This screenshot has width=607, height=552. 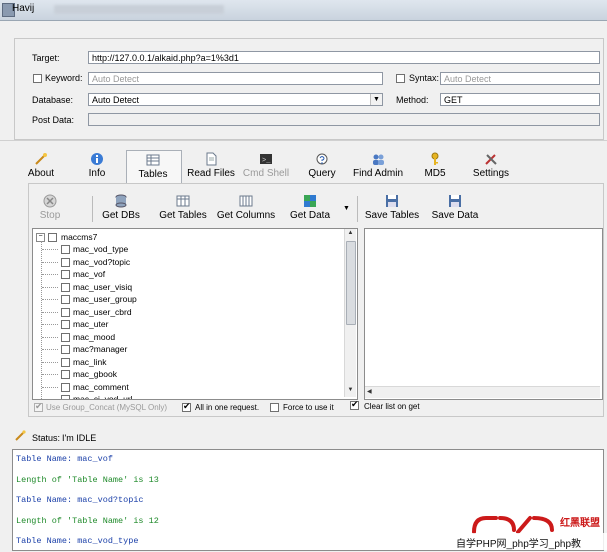 I want to click on toolbar-divider, so click(x=303, y=140).